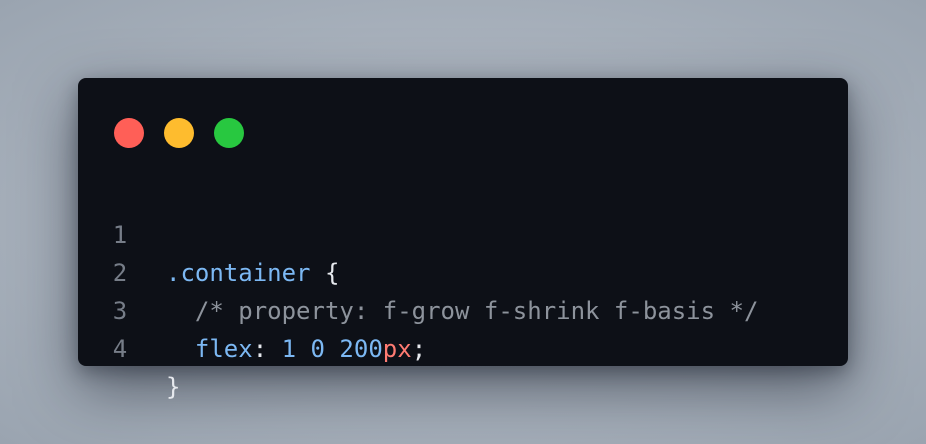  What do you see at coordinates (120, 349) in the screenshot?
I see `line-number: 4` at bounding box center [120, 349].